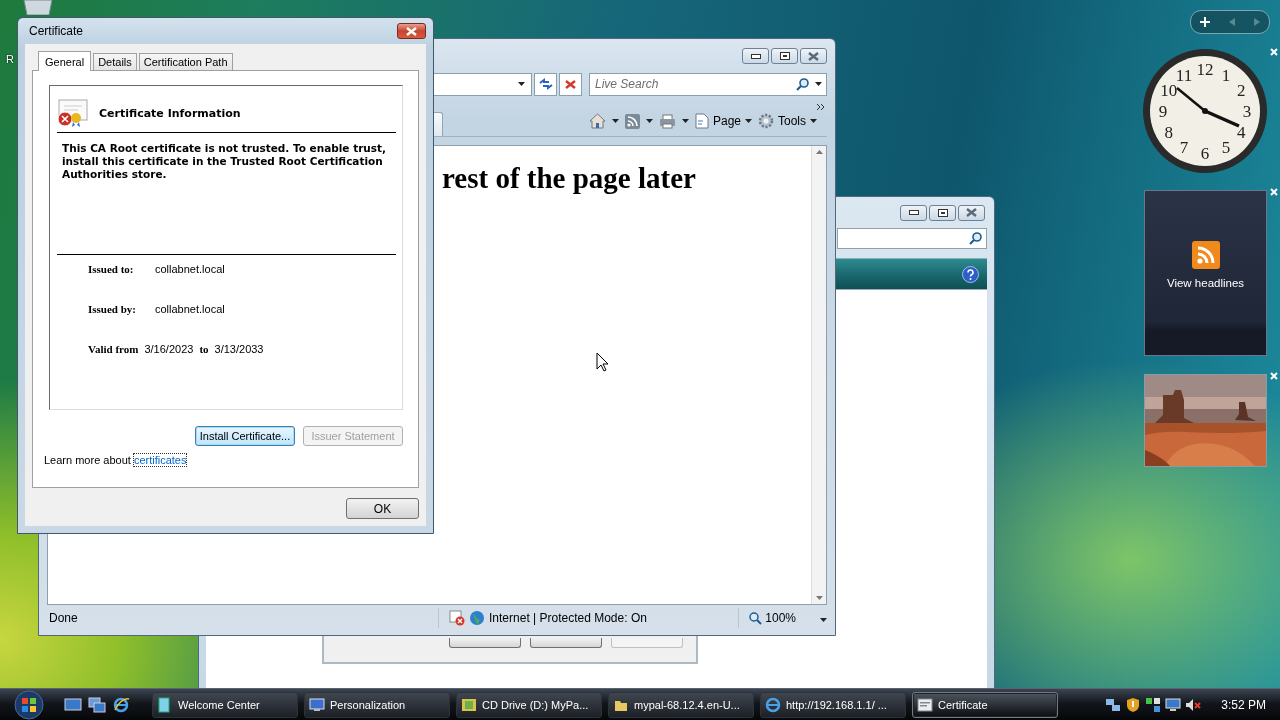 This screenshot has height=720, width=1280. Describe the element at coordinates (787, 121) in the screenshot. I see `tools-menu-button: Tools` at that location.